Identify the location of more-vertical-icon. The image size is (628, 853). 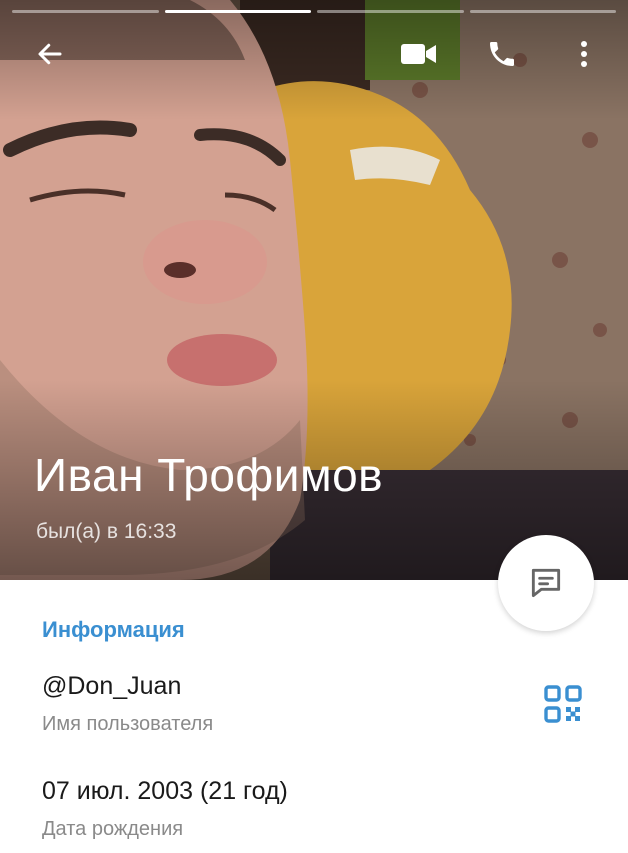
(584, 54).